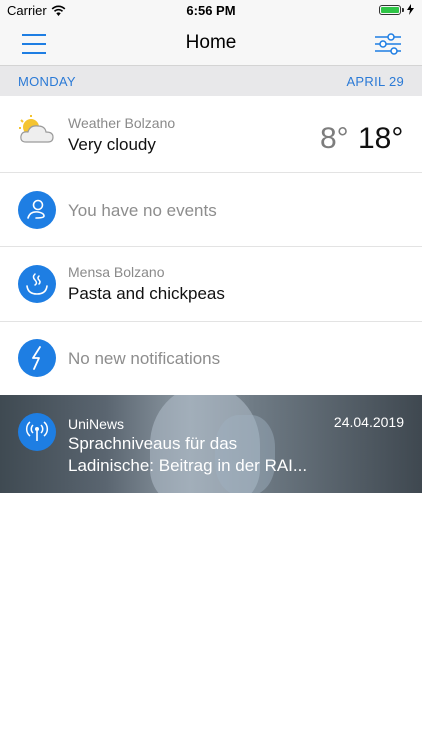 Image resolution: width=422 pixels, height=750 pixels. Describe the element at coordinates (375, 81) in the screenshot. I see `date-label: APRIL 29` at that location.